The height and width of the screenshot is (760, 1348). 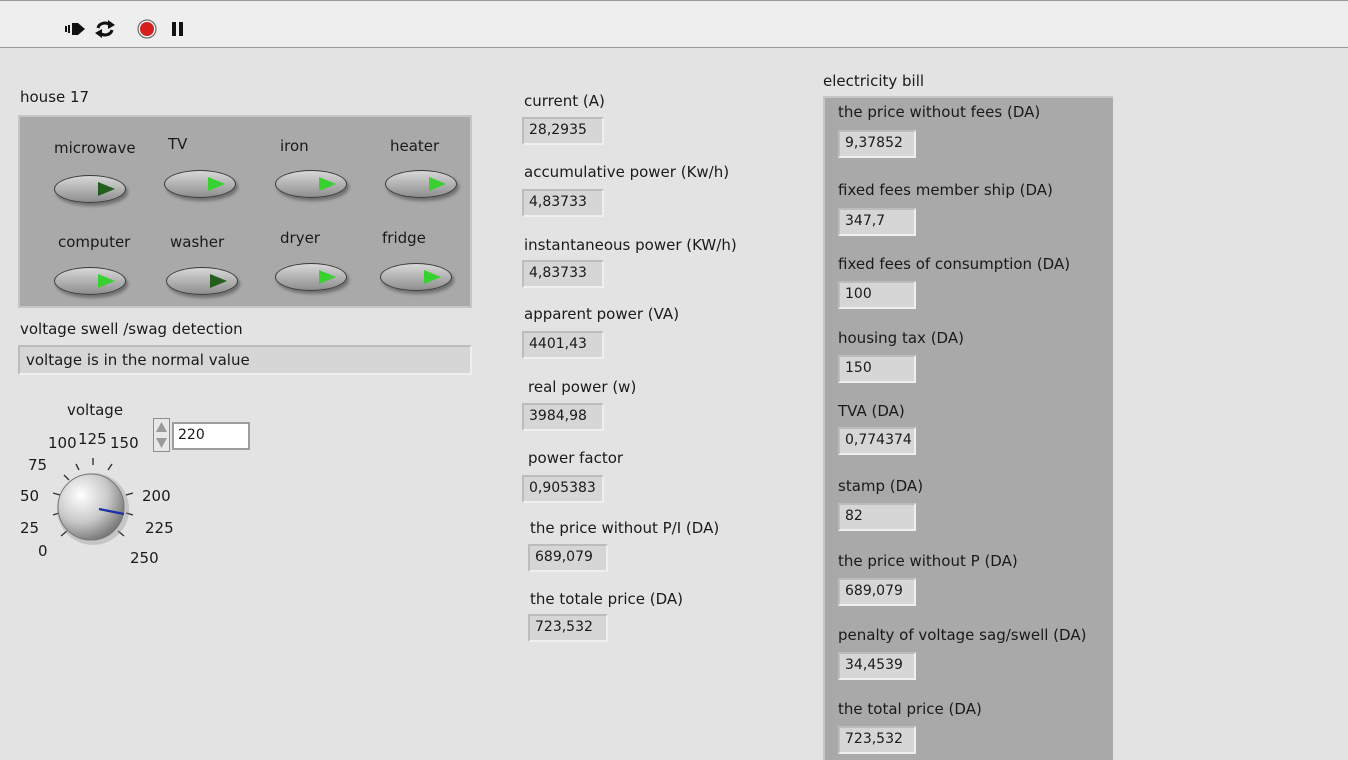 What do you see at coordinates (416, 277) in the screenshot?
I see `fridge-toggle-button` at bounding box center [416, 277].